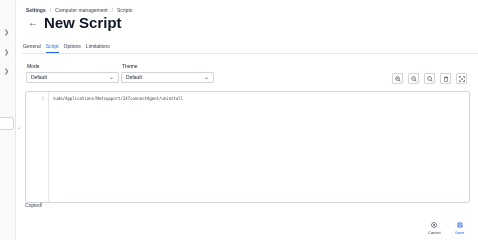  What do you see at coordinates (83, 23) in the screenshot?
I see `page-title: New Script` at bounding box center [83, 23].